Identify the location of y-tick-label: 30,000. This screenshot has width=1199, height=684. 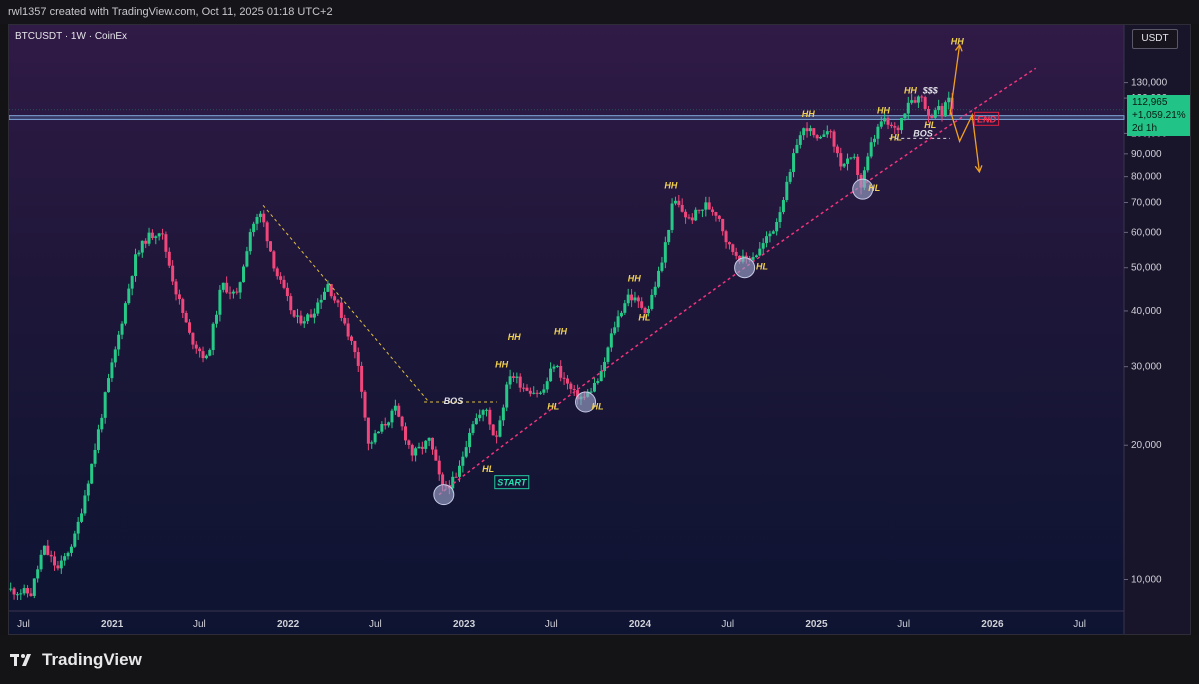
(1146, 367).